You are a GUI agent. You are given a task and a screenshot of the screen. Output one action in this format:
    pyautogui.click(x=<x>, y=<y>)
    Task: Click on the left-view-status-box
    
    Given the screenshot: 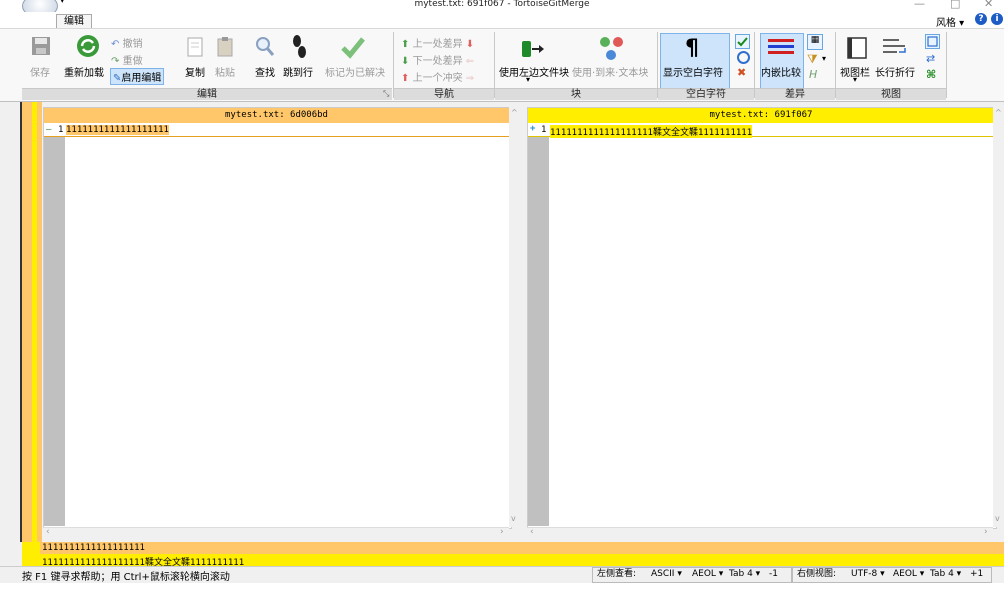 What is the action you would take?
    pyautogui.click(x=692, y=575)
    